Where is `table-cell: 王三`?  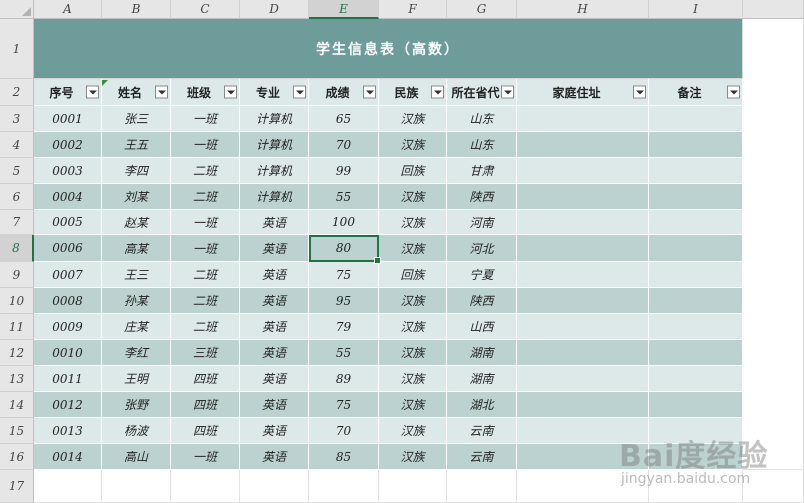
table-cell: 王三 is located at coordinates (136, 275).